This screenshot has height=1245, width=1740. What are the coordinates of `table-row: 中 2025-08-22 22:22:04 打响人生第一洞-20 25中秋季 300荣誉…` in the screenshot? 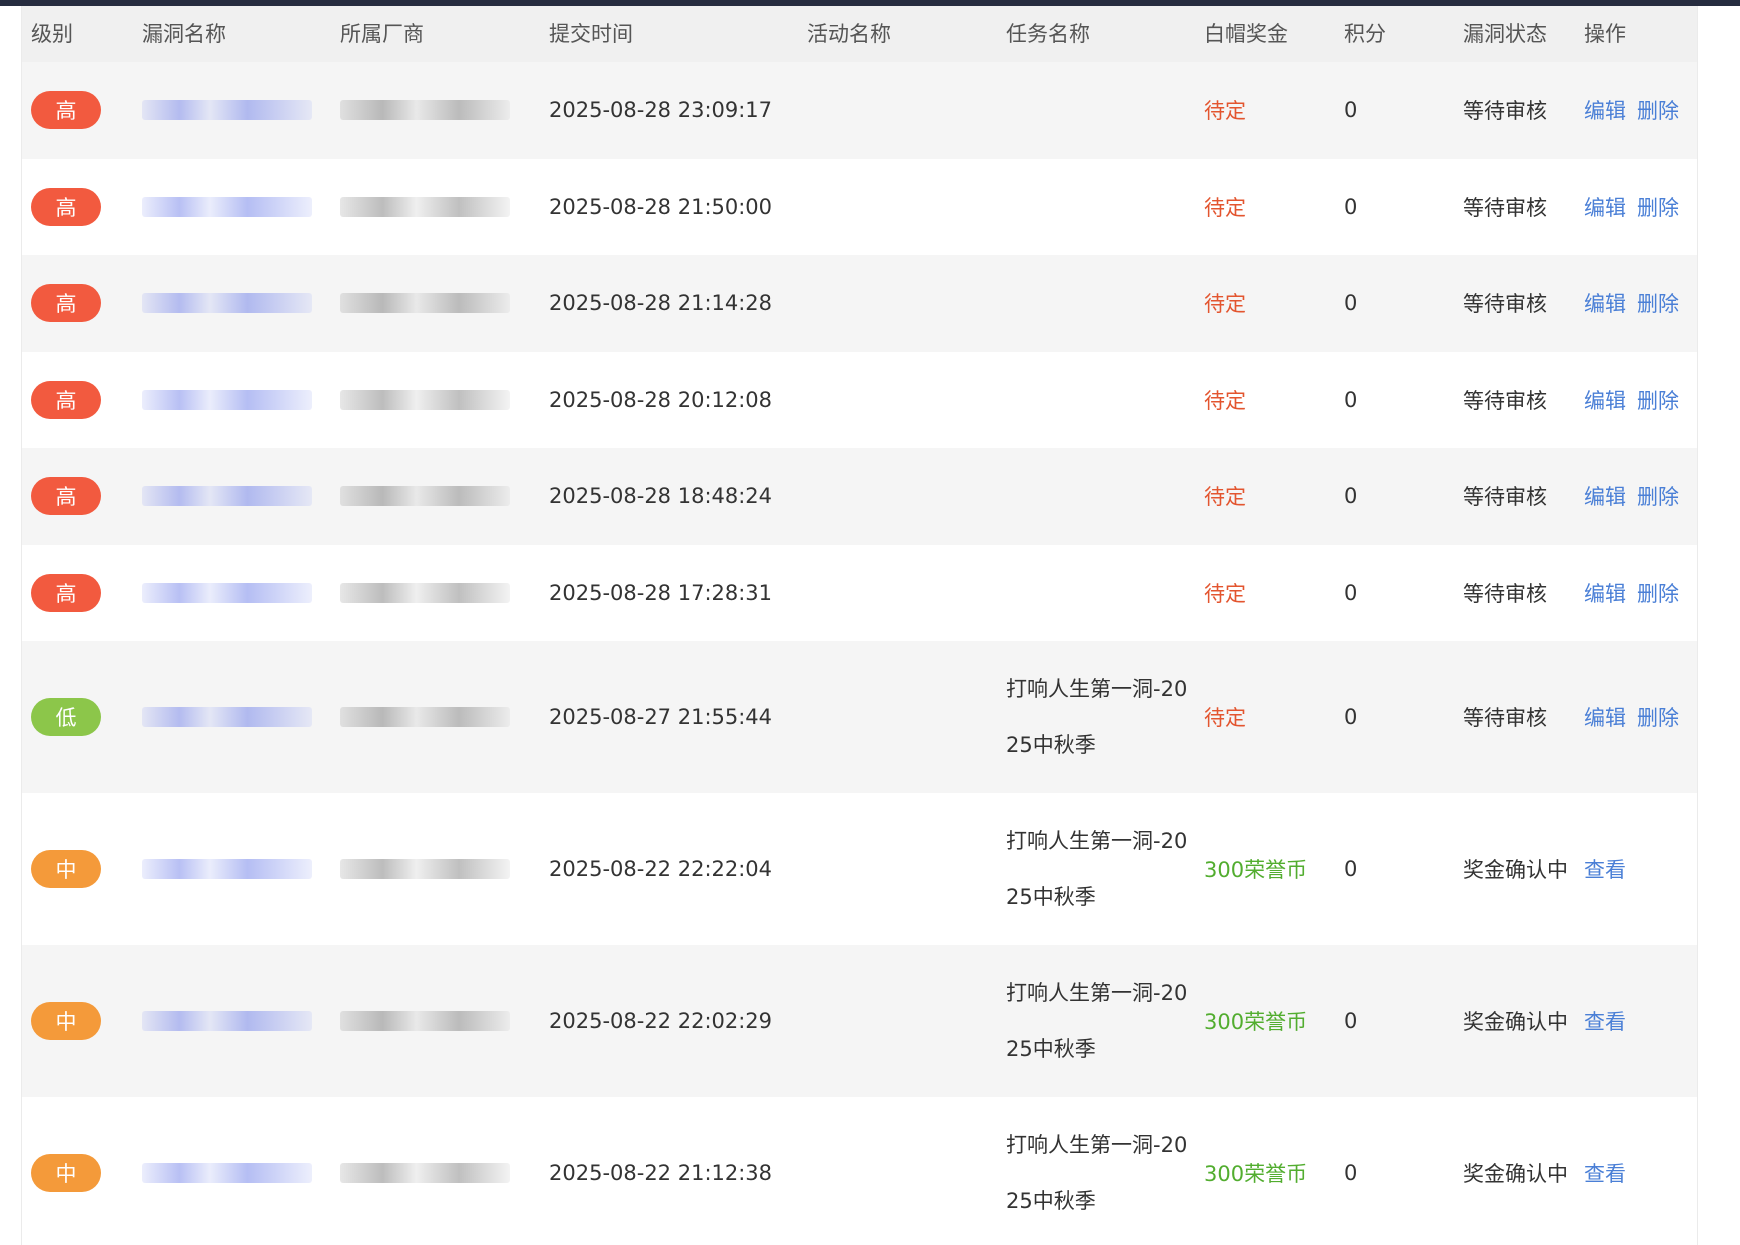 It's located at (859, 869).